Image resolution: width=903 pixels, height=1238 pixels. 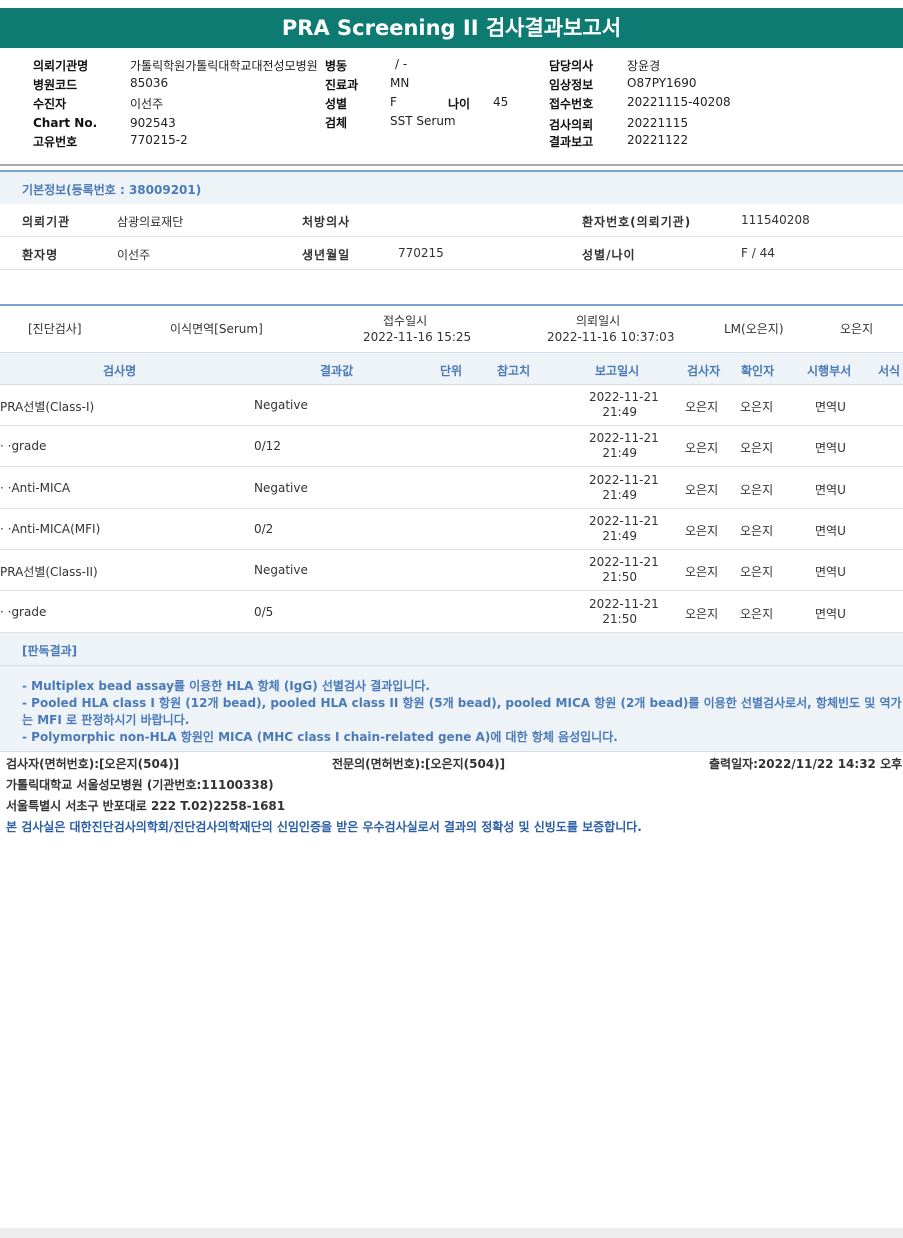 I want to click on ward-label: 병동, so click(x=336, y=66).